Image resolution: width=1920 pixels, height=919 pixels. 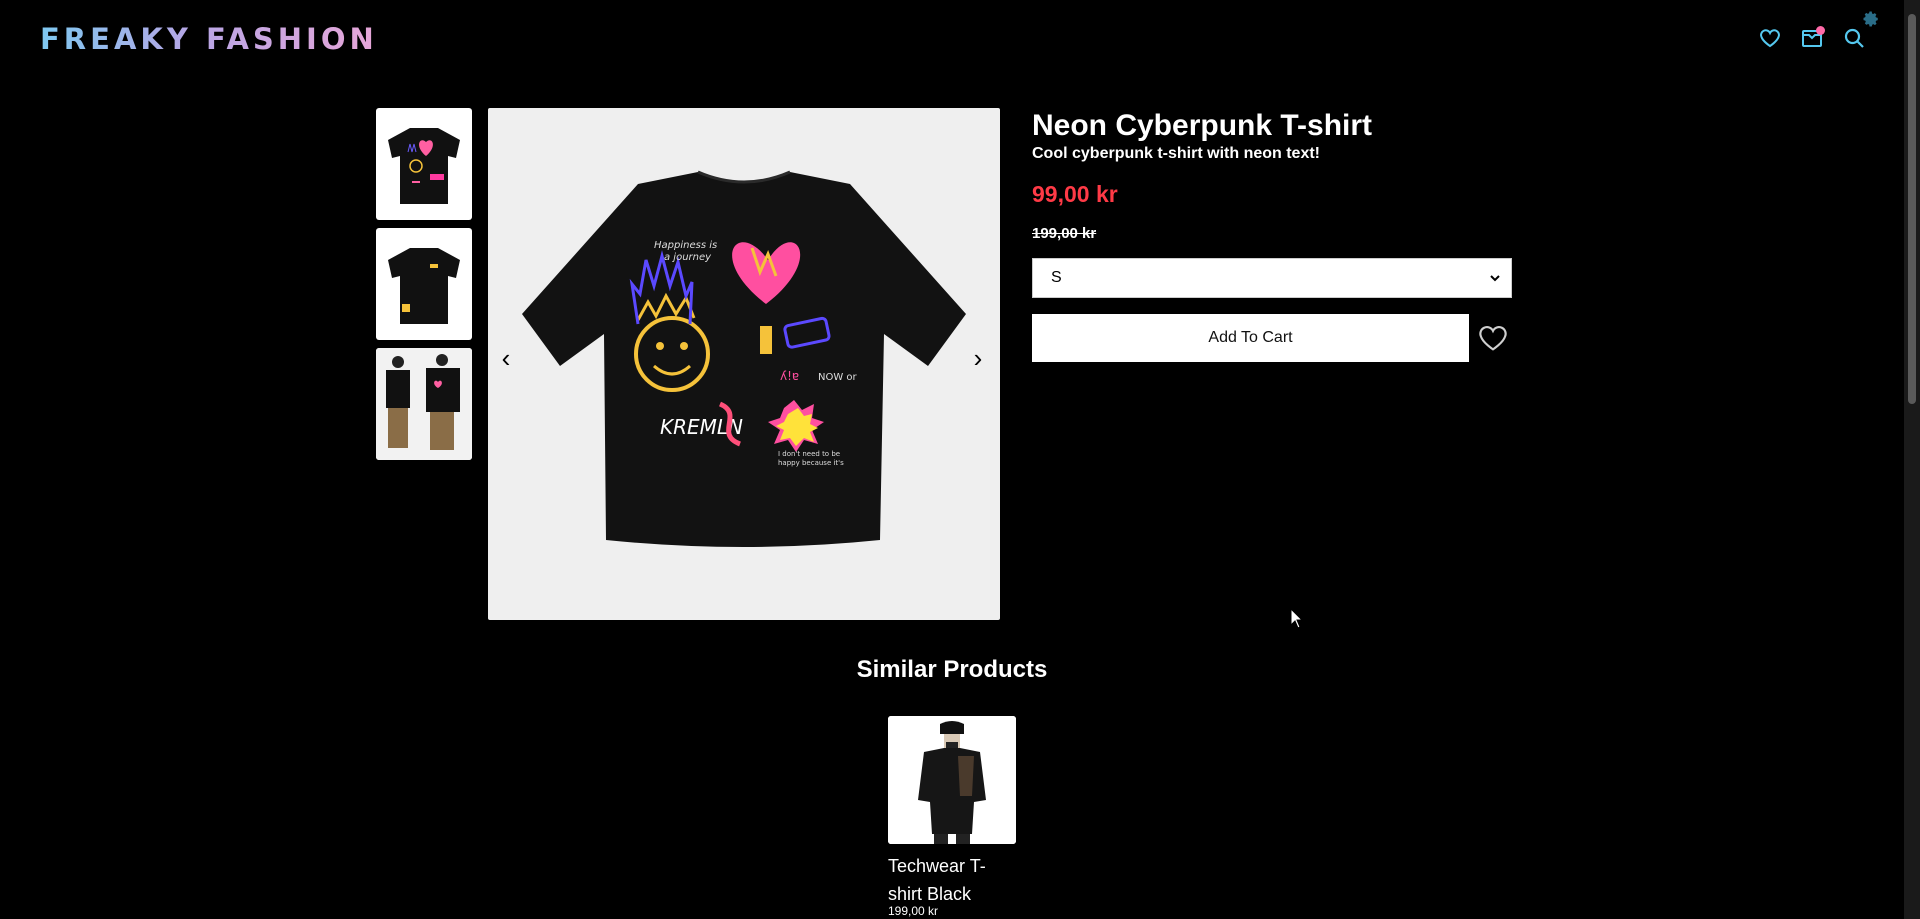 I want to click on thumbnail-model, so click(x=424, y=404).